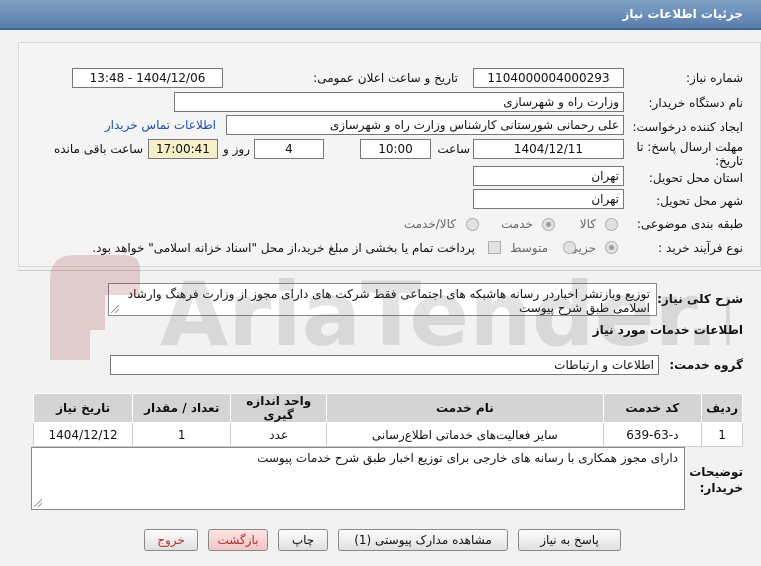  What do you see at coordinates (587, 224) in the screenshot?
I see `category-goods-label: کالا` at bounding box center [587, 224].